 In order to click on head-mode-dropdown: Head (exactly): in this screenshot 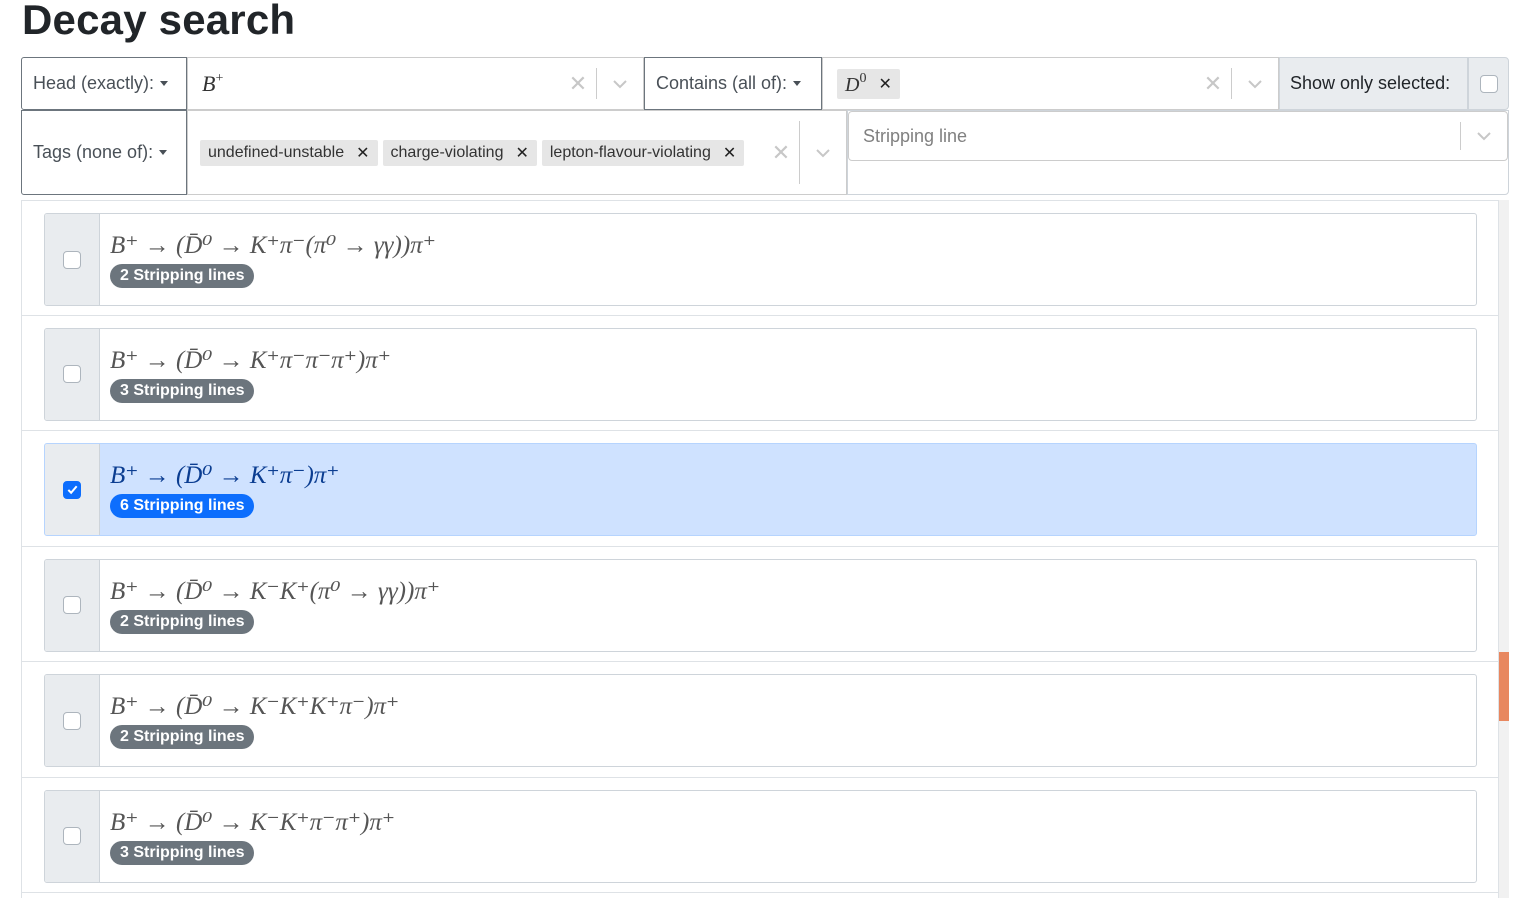, I will do `click(104, 83)`.